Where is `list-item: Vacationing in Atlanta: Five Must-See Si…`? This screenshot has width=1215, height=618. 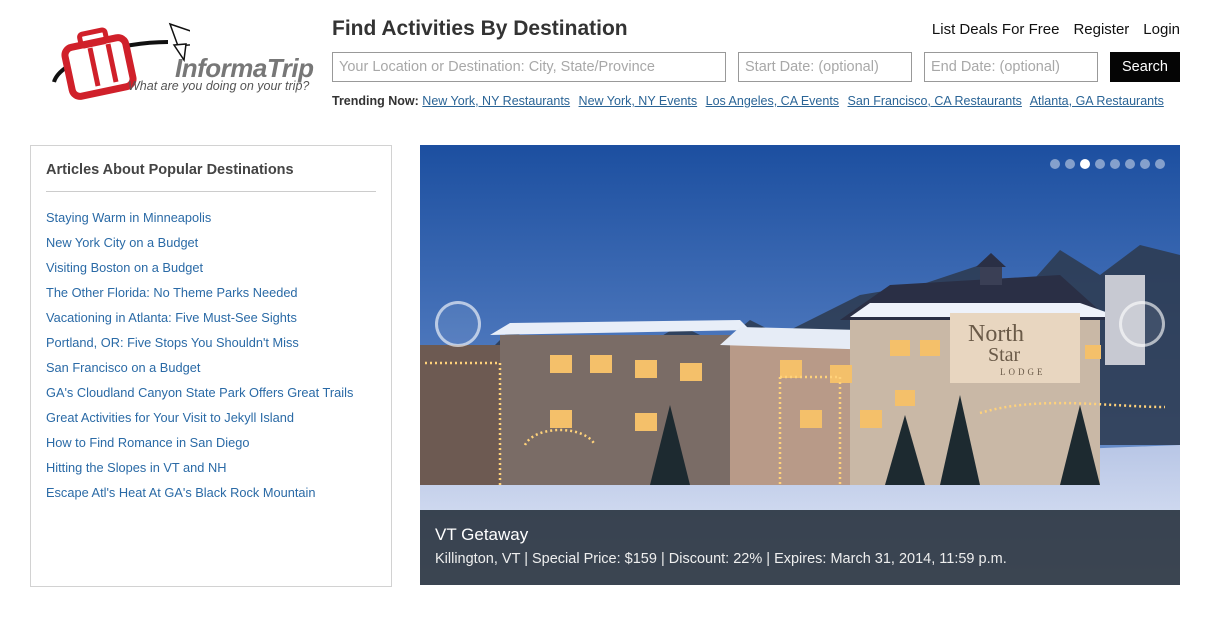 list-item: Vacationing in Atlanta: Five Must-See Si… is located at coordinates (199, 321).